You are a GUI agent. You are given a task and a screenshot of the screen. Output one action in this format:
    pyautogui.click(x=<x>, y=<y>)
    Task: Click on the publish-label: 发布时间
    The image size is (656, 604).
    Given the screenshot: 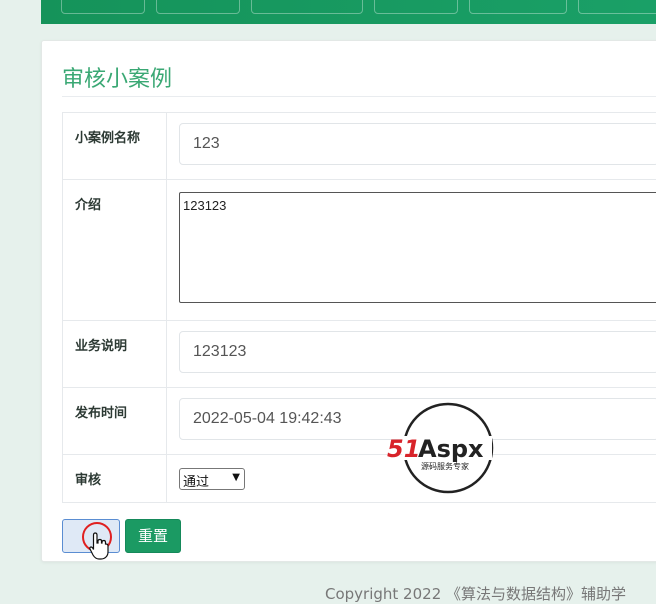 What is the action you would take?
    pyautogui.click(x=114, y=421)
    